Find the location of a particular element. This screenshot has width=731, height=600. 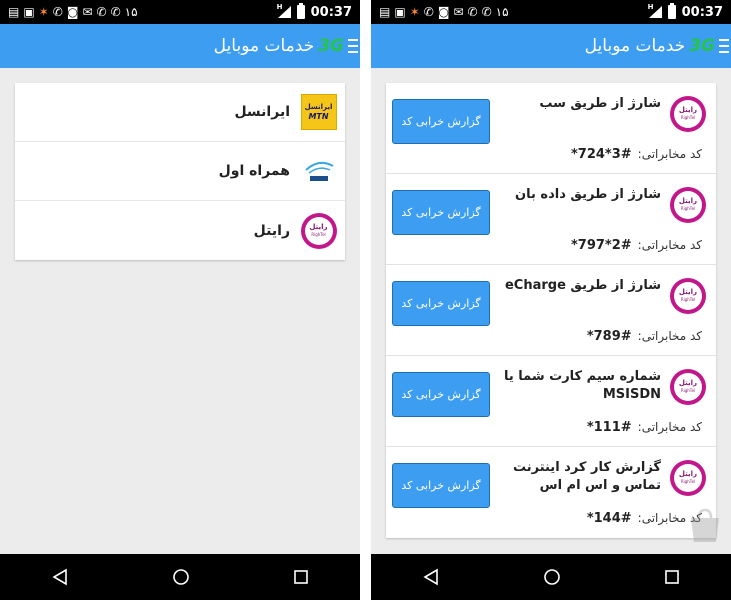

operator-item-rightel: رایتل رایتل RighTel is located at coordinates (180, 230).